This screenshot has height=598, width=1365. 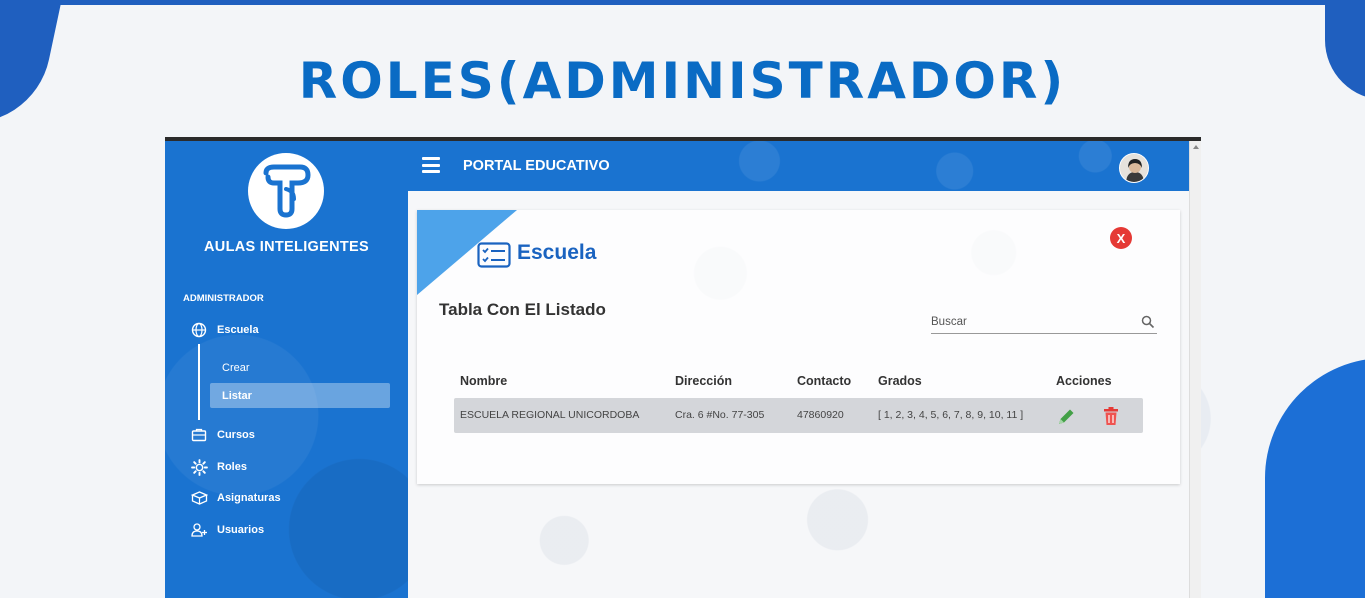 I want to click on sidebar-item-cursos: Cursos, so click(x=222, y=435).